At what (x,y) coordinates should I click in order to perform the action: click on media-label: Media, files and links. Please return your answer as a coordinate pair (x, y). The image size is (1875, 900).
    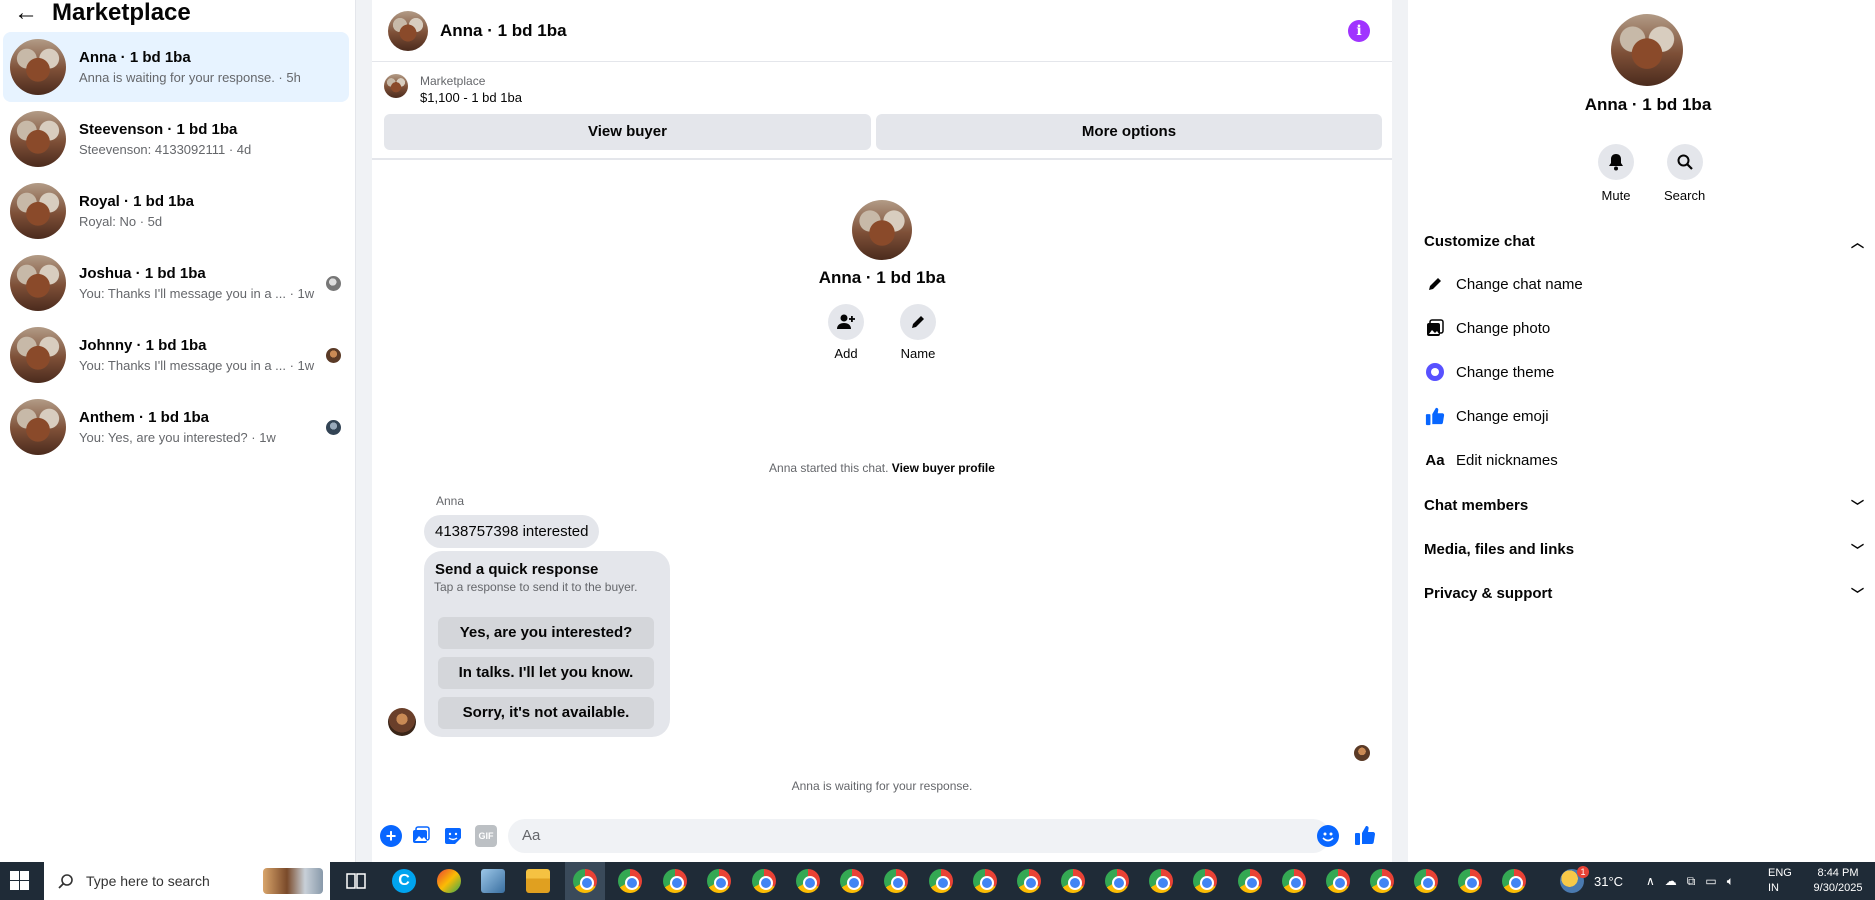
    Looking at the image, I should click on (1499, 549).